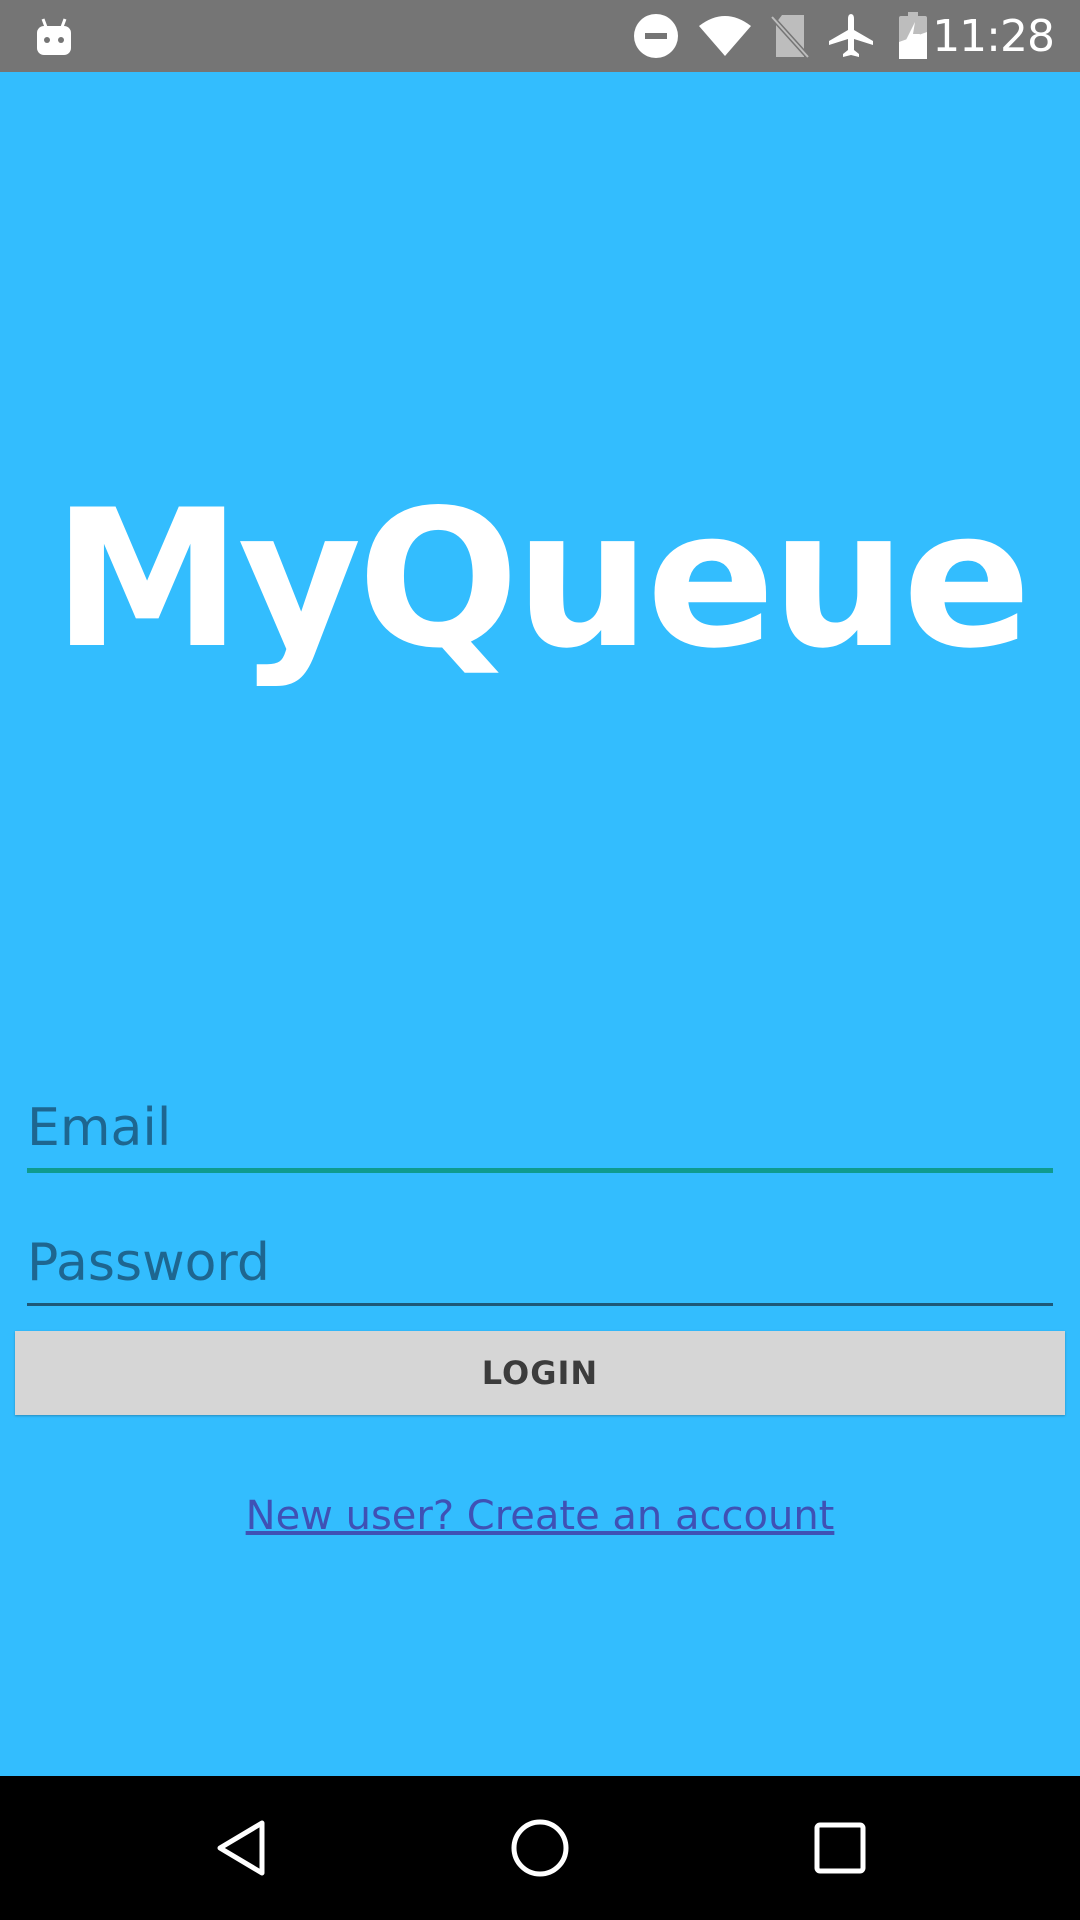 The image size is (1080, 1920). What do you see at coordinates (540, 1373) in the screenshot?
I see `login-button: LOGIN` at bounding box center [540, 1373].